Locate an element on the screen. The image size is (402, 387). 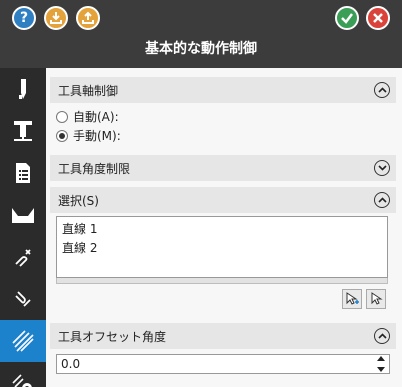
section-tool-offset-angle: 工具オフセット角度 is located at coordinates (223, 336).